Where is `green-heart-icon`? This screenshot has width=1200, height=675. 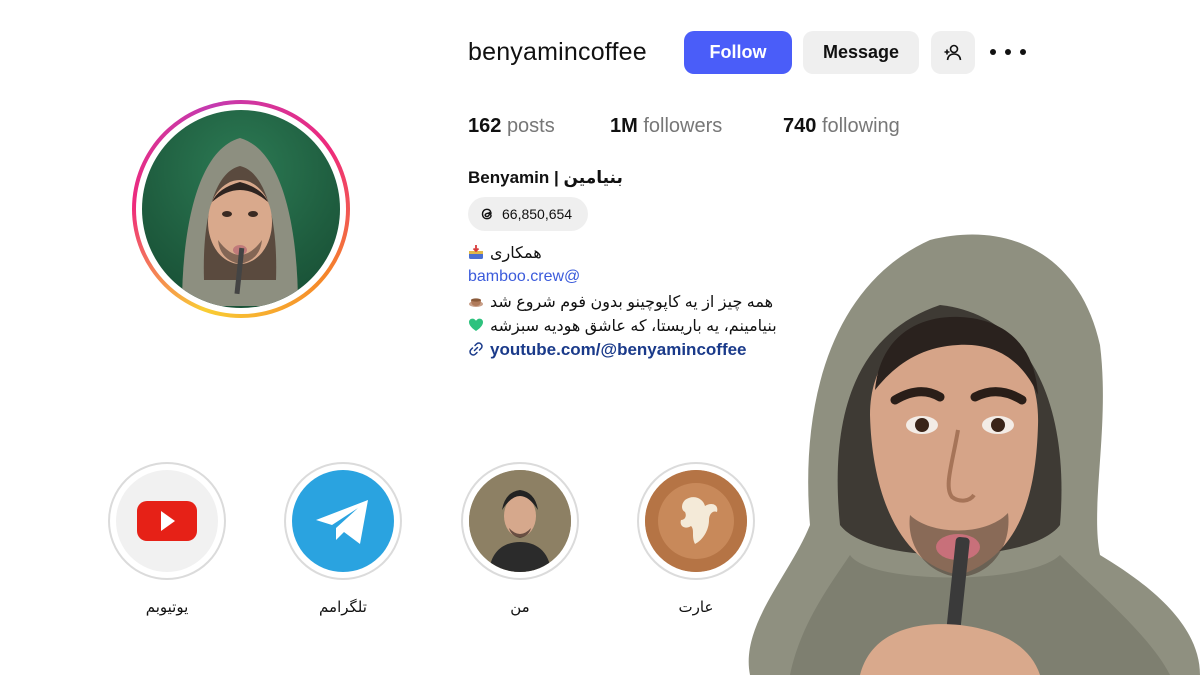 green-heart-icon is located at coordinates (476, 324).